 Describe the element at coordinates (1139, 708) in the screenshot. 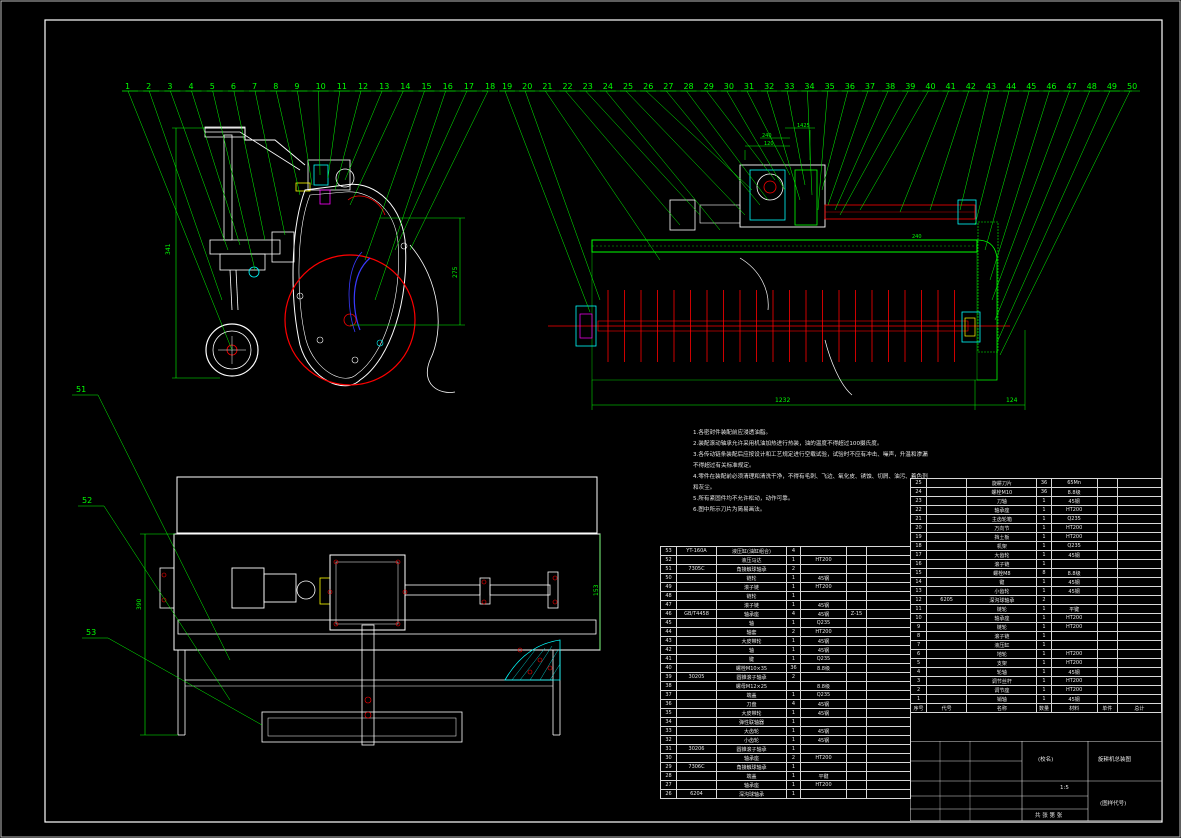

I see `bom-header-cell: 总计` at that location.